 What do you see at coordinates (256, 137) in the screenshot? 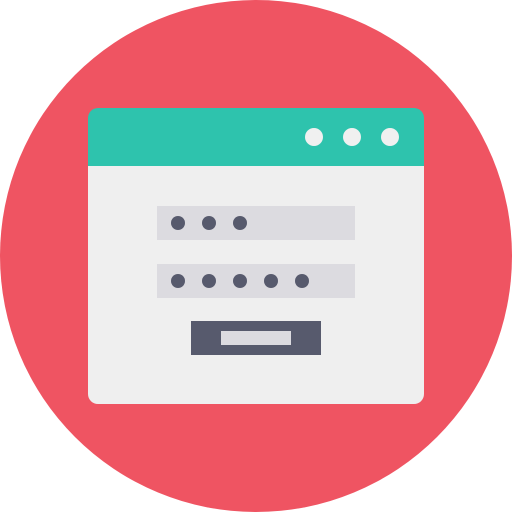
I see `window-titlebar` at bounding box center [256, 137].